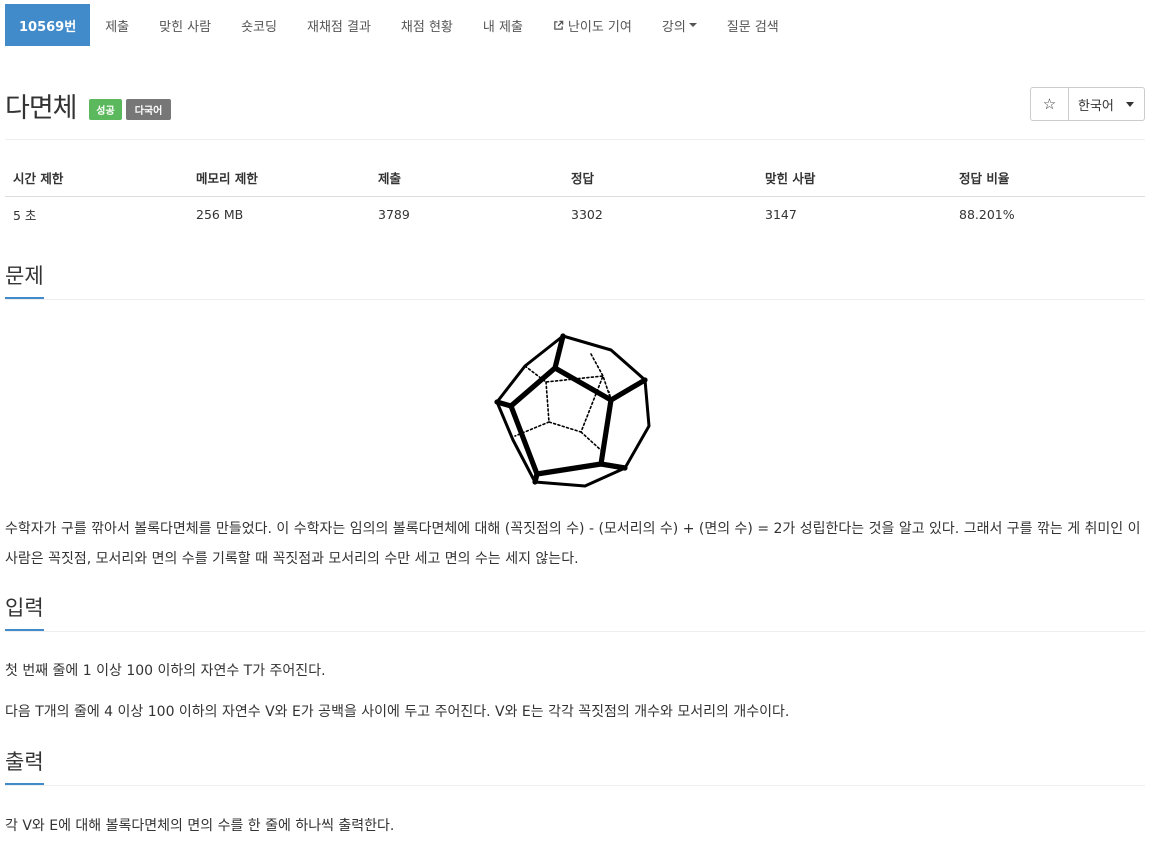  I want to click on problem-section-header: 문제, so click(575, 281).